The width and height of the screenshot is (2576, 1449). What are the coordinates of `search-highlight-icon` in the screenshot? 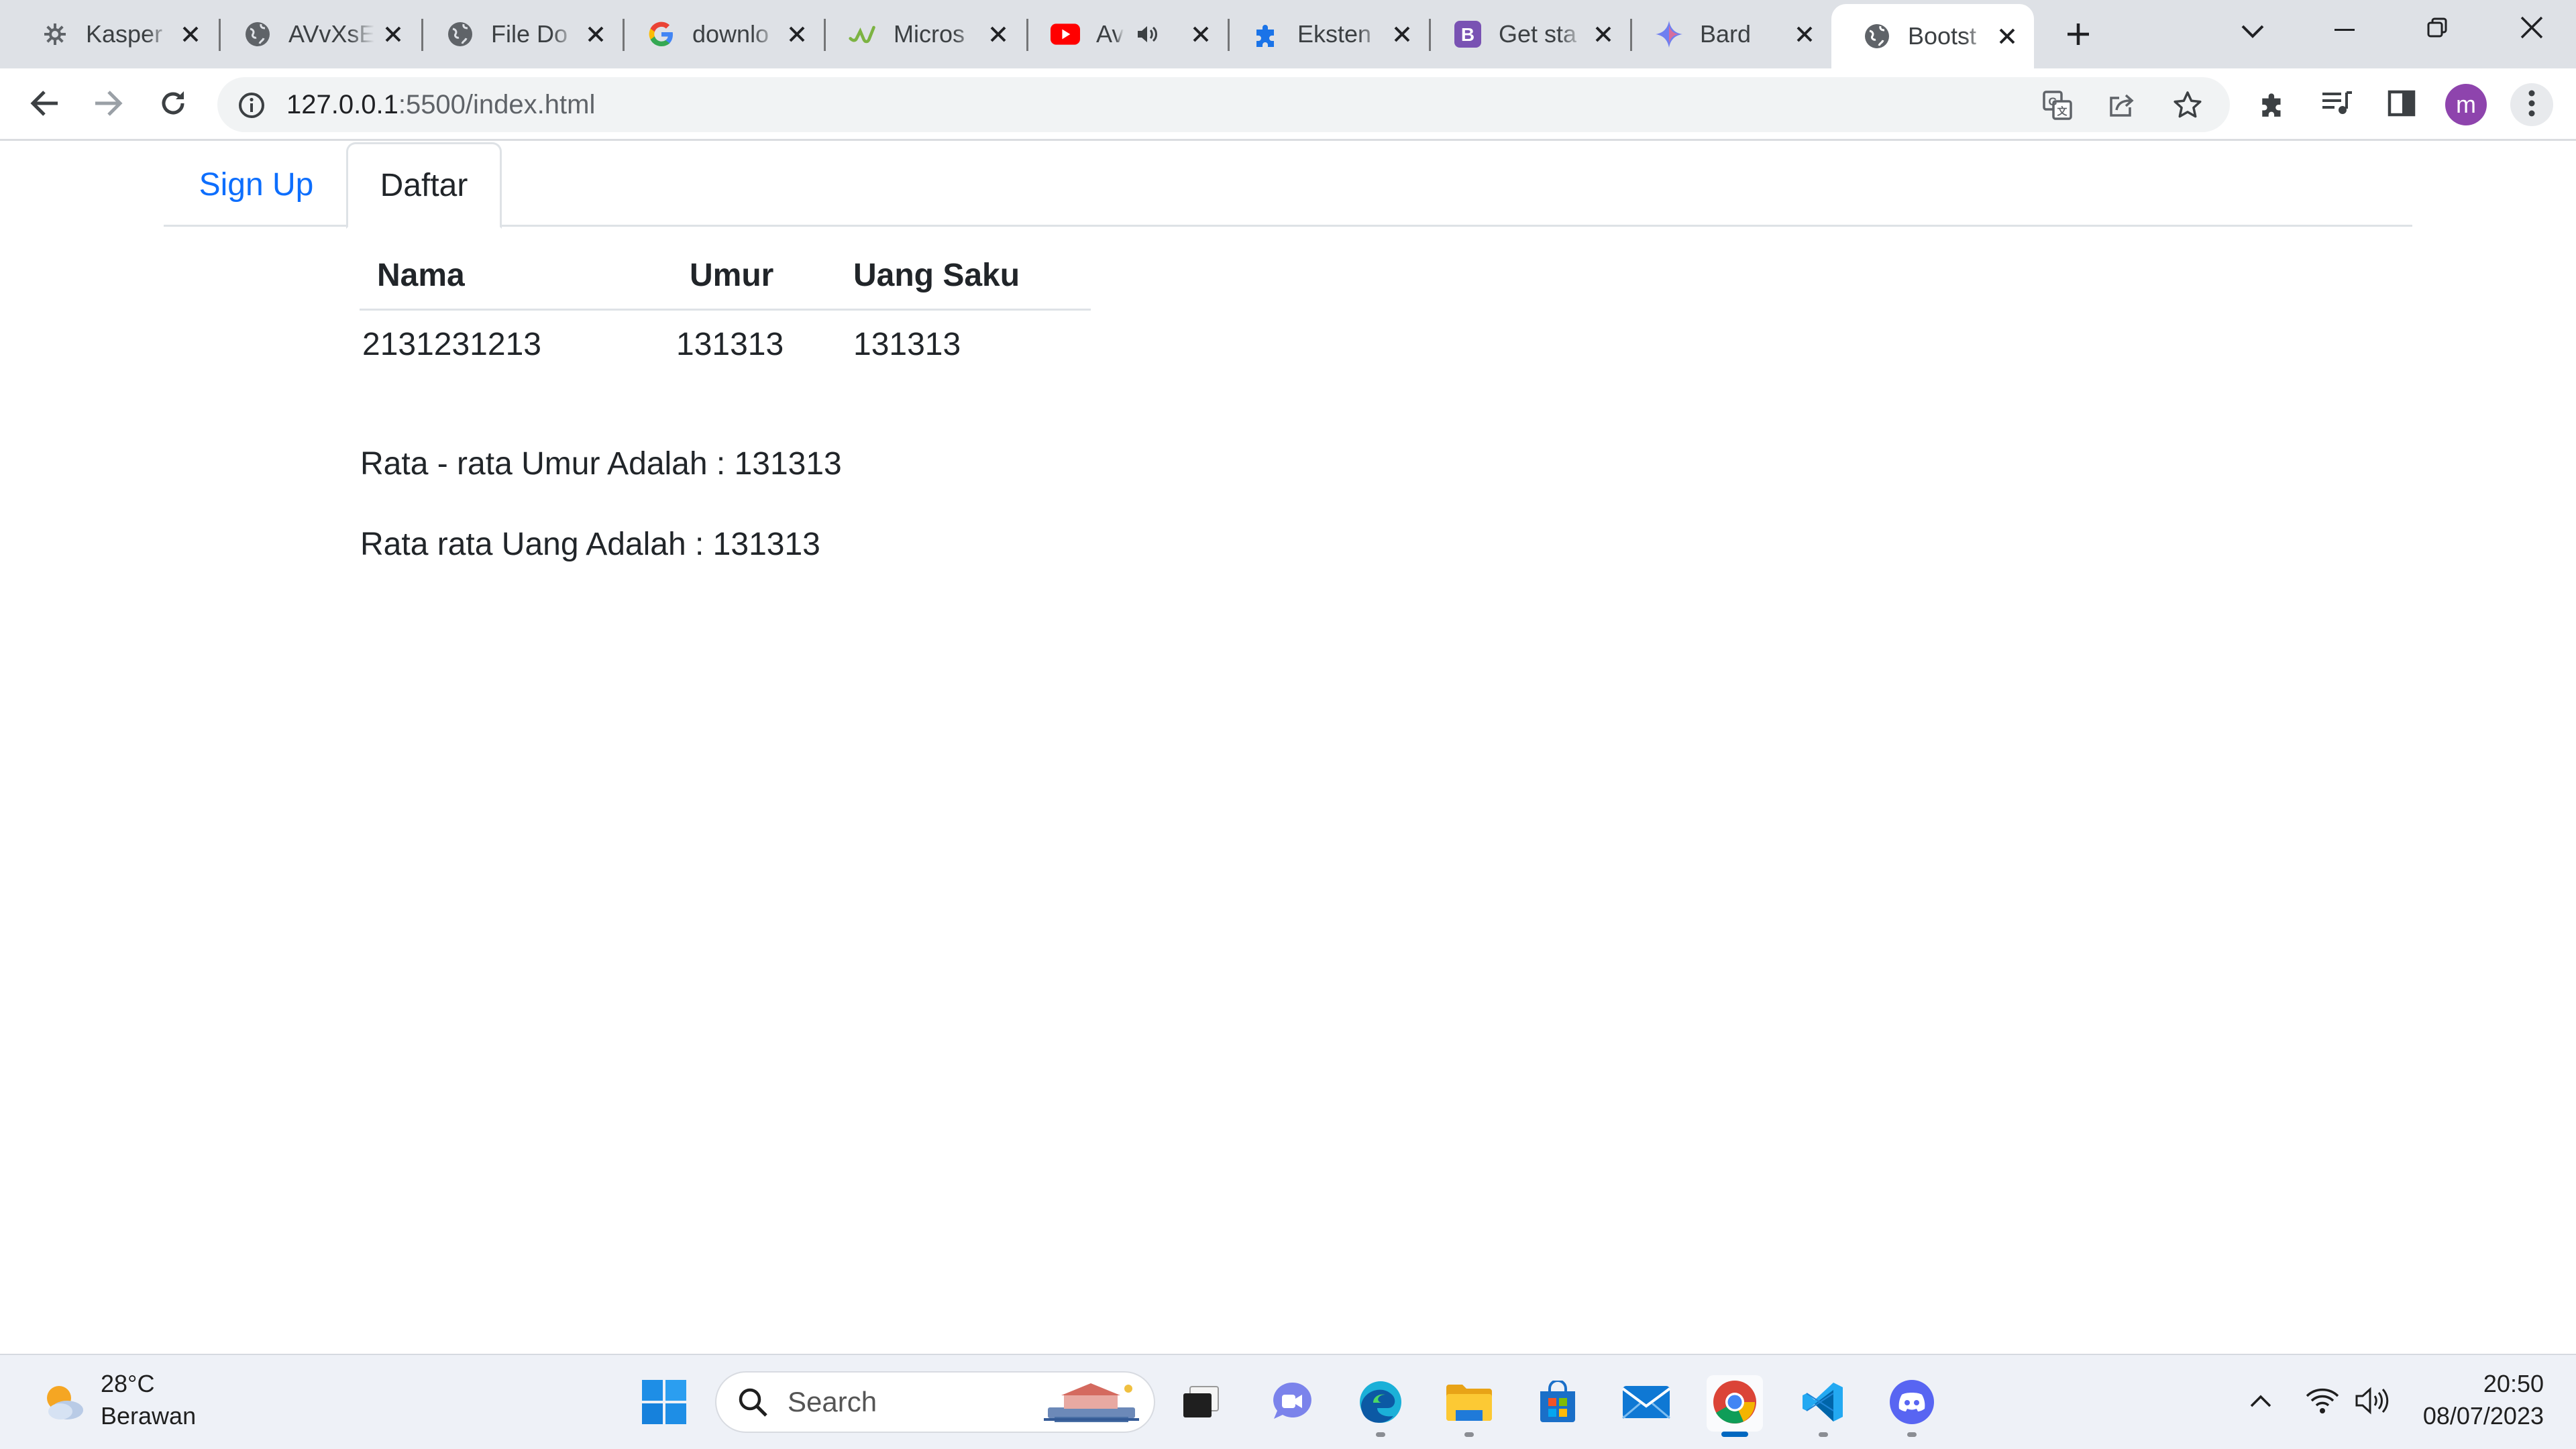 It's located at (1091, 1405).